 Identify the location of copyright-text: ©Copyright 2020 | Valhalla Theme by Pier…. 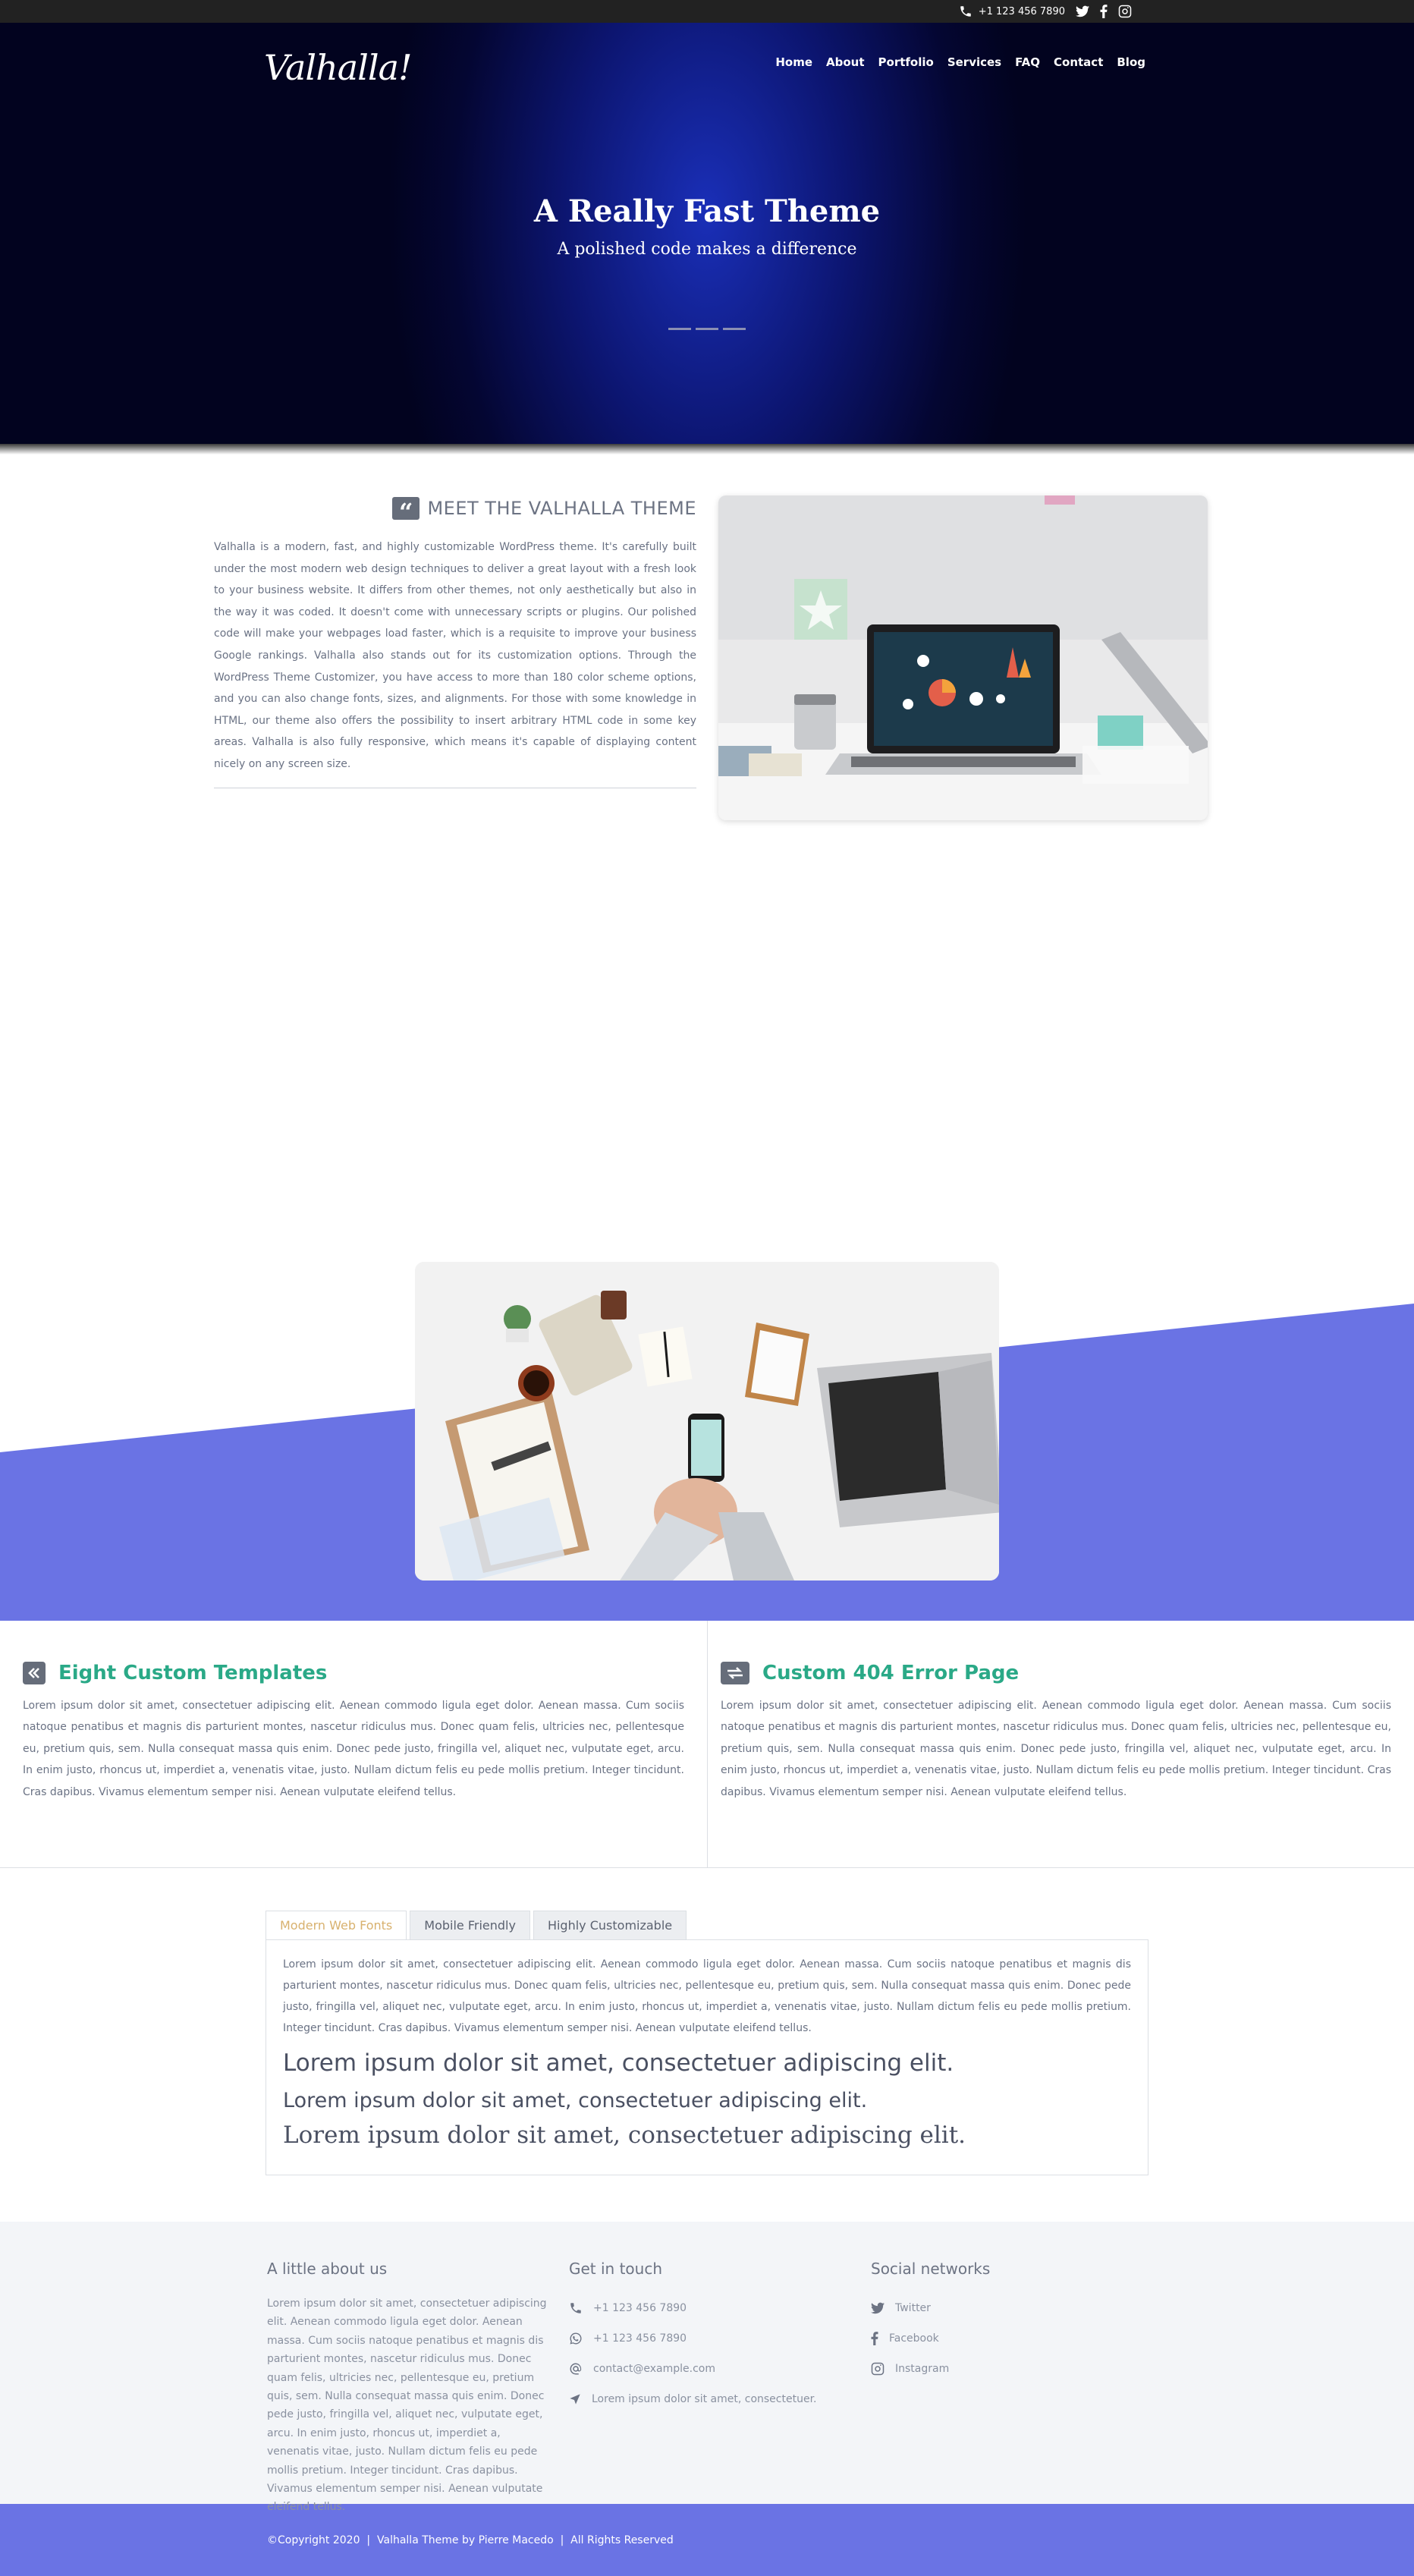
(470, 2540).